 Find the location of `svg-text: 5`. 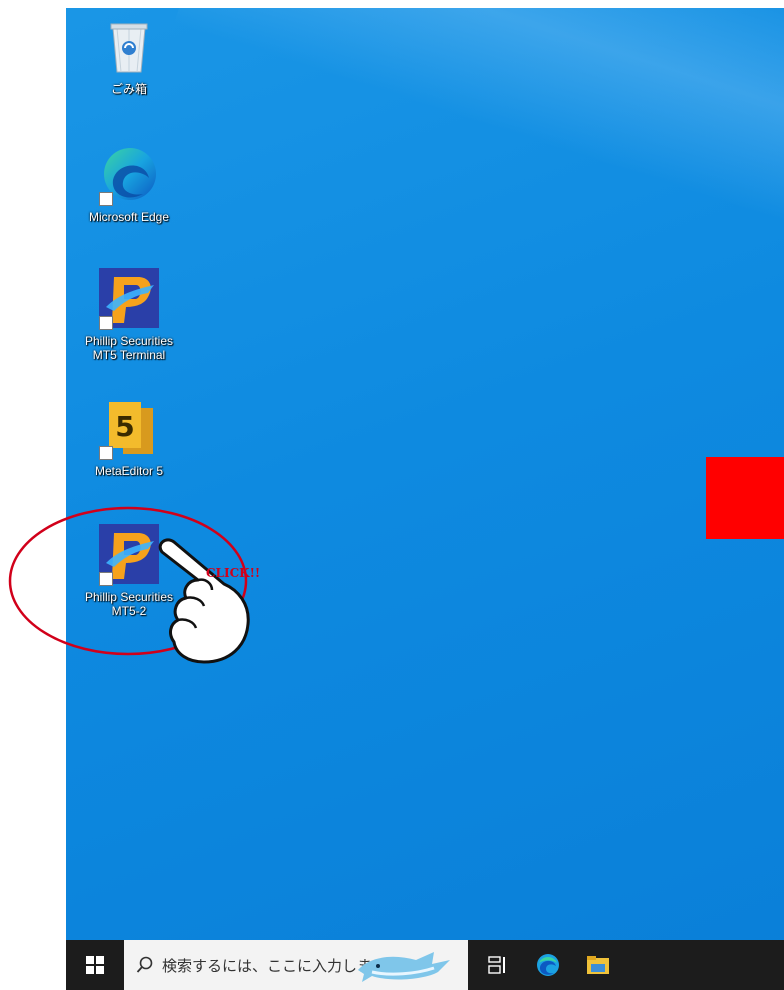

svg-text: 5 is located at coordinates (124, 426).